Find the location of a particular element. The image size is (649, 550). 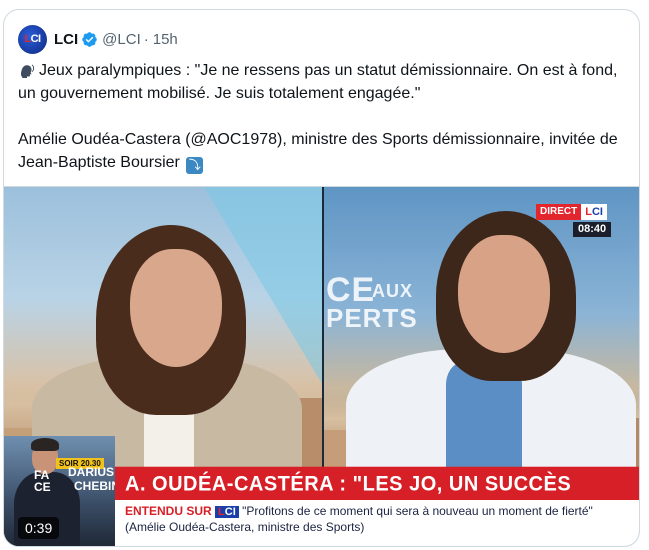

guest-face is located at coordinates (504, 294).